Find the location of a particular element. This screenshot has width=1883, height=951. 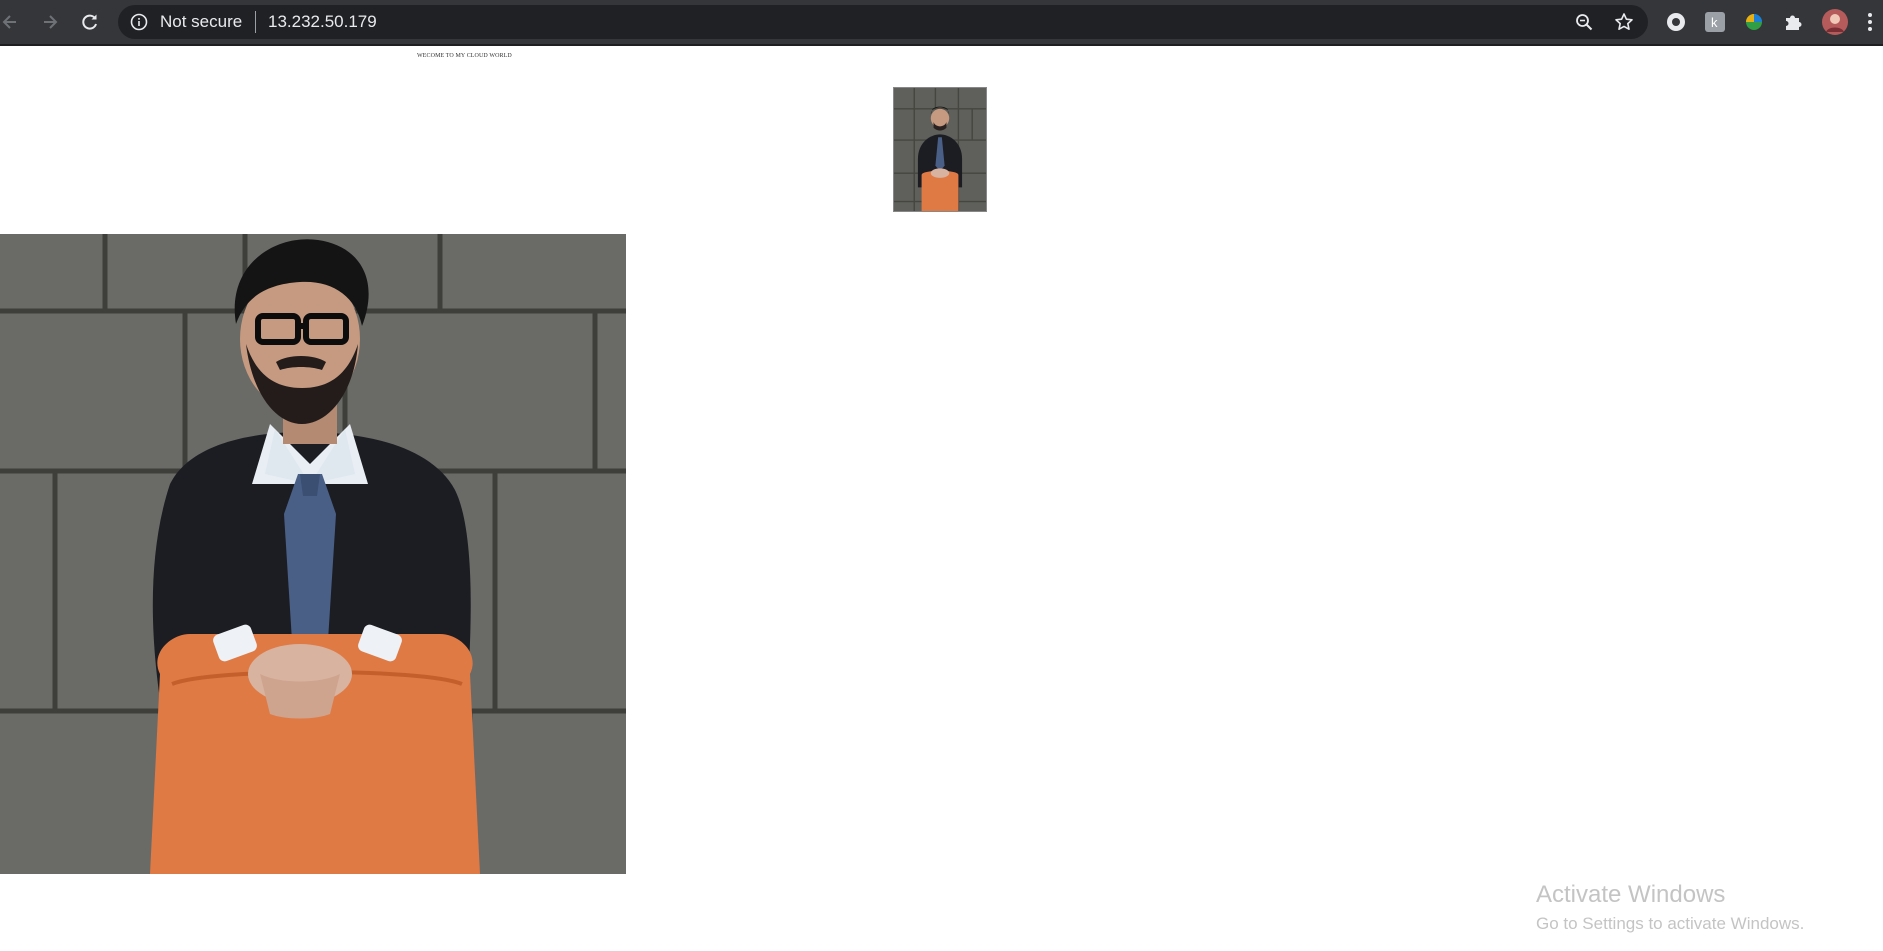

extension-k-icon: k is located at coordinates (1715, 22).